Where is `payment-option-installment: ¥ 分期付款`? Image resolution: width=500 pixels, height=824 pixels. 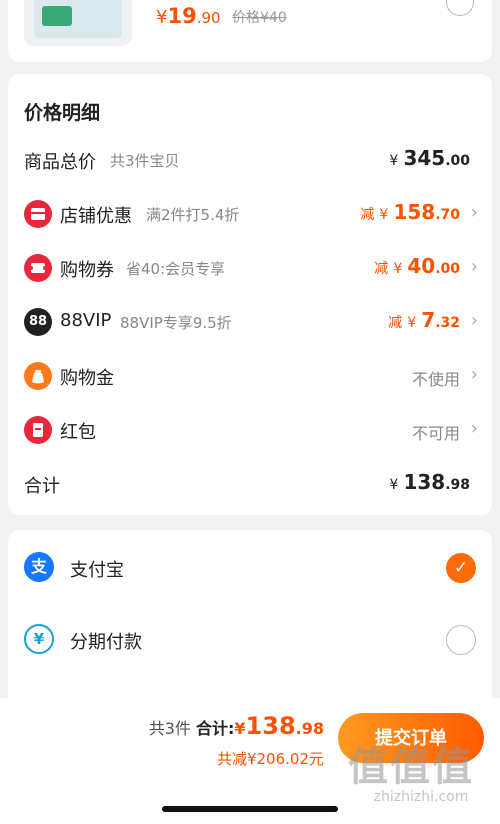 payment-option-installment: ¥ 分期付款 is located at coordinates (250, 639).